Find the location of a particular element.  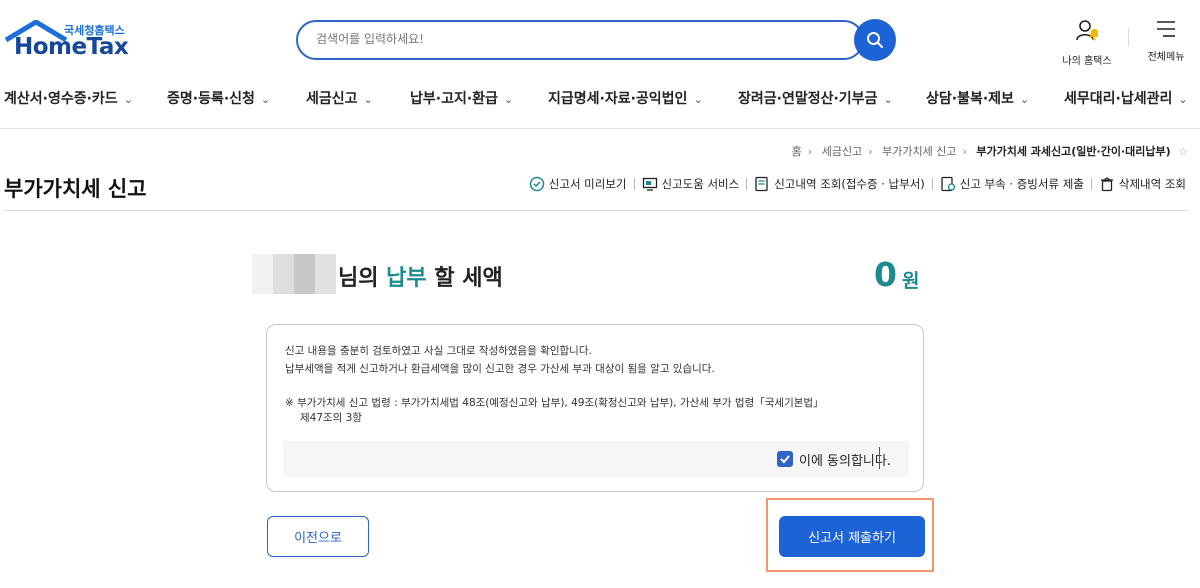

history-icon is located at coordinates (761, 184).